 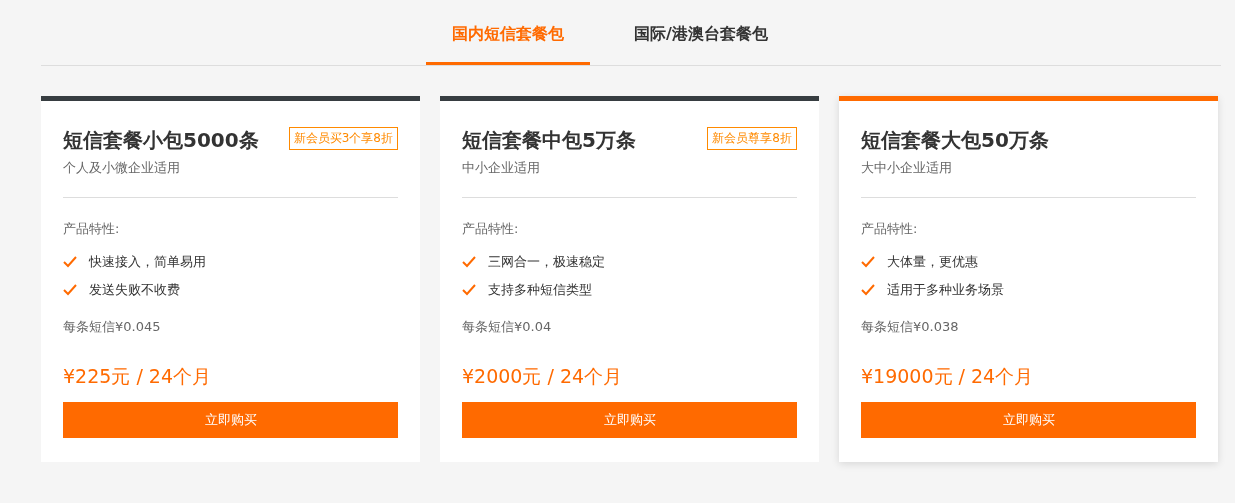 I want to click on feature-text: 三网合一，极速稳定, so click(x=546, y=262).